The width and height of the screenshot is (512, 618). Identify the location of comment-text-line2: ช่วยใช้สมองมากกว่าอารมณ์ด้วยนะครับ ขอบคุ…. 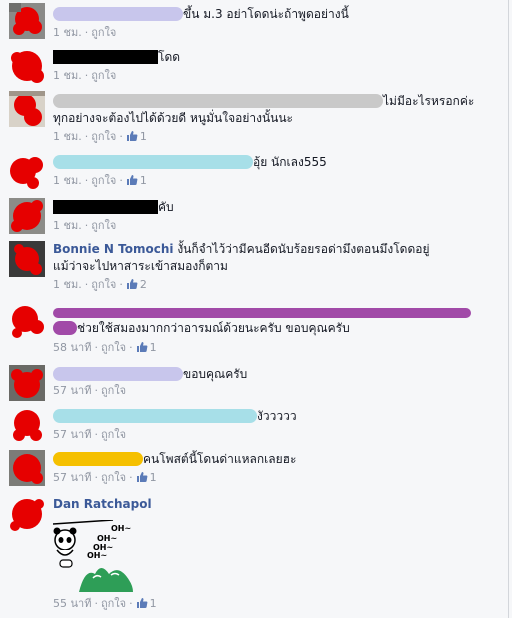
(213, 328).